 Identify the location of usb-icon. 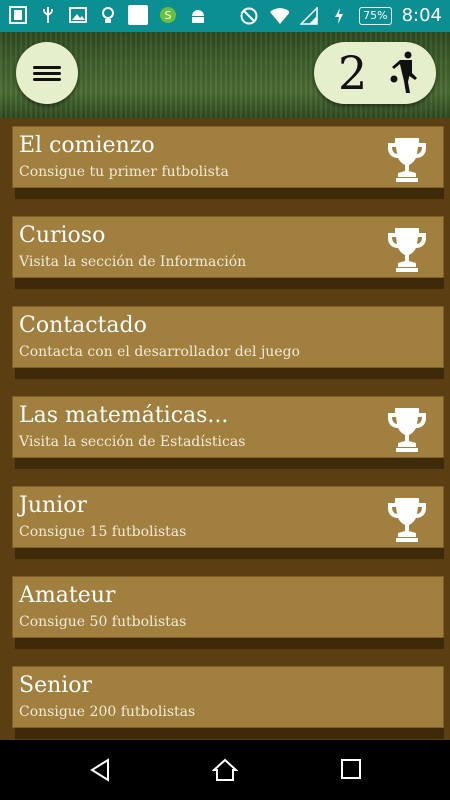
(48, 15).